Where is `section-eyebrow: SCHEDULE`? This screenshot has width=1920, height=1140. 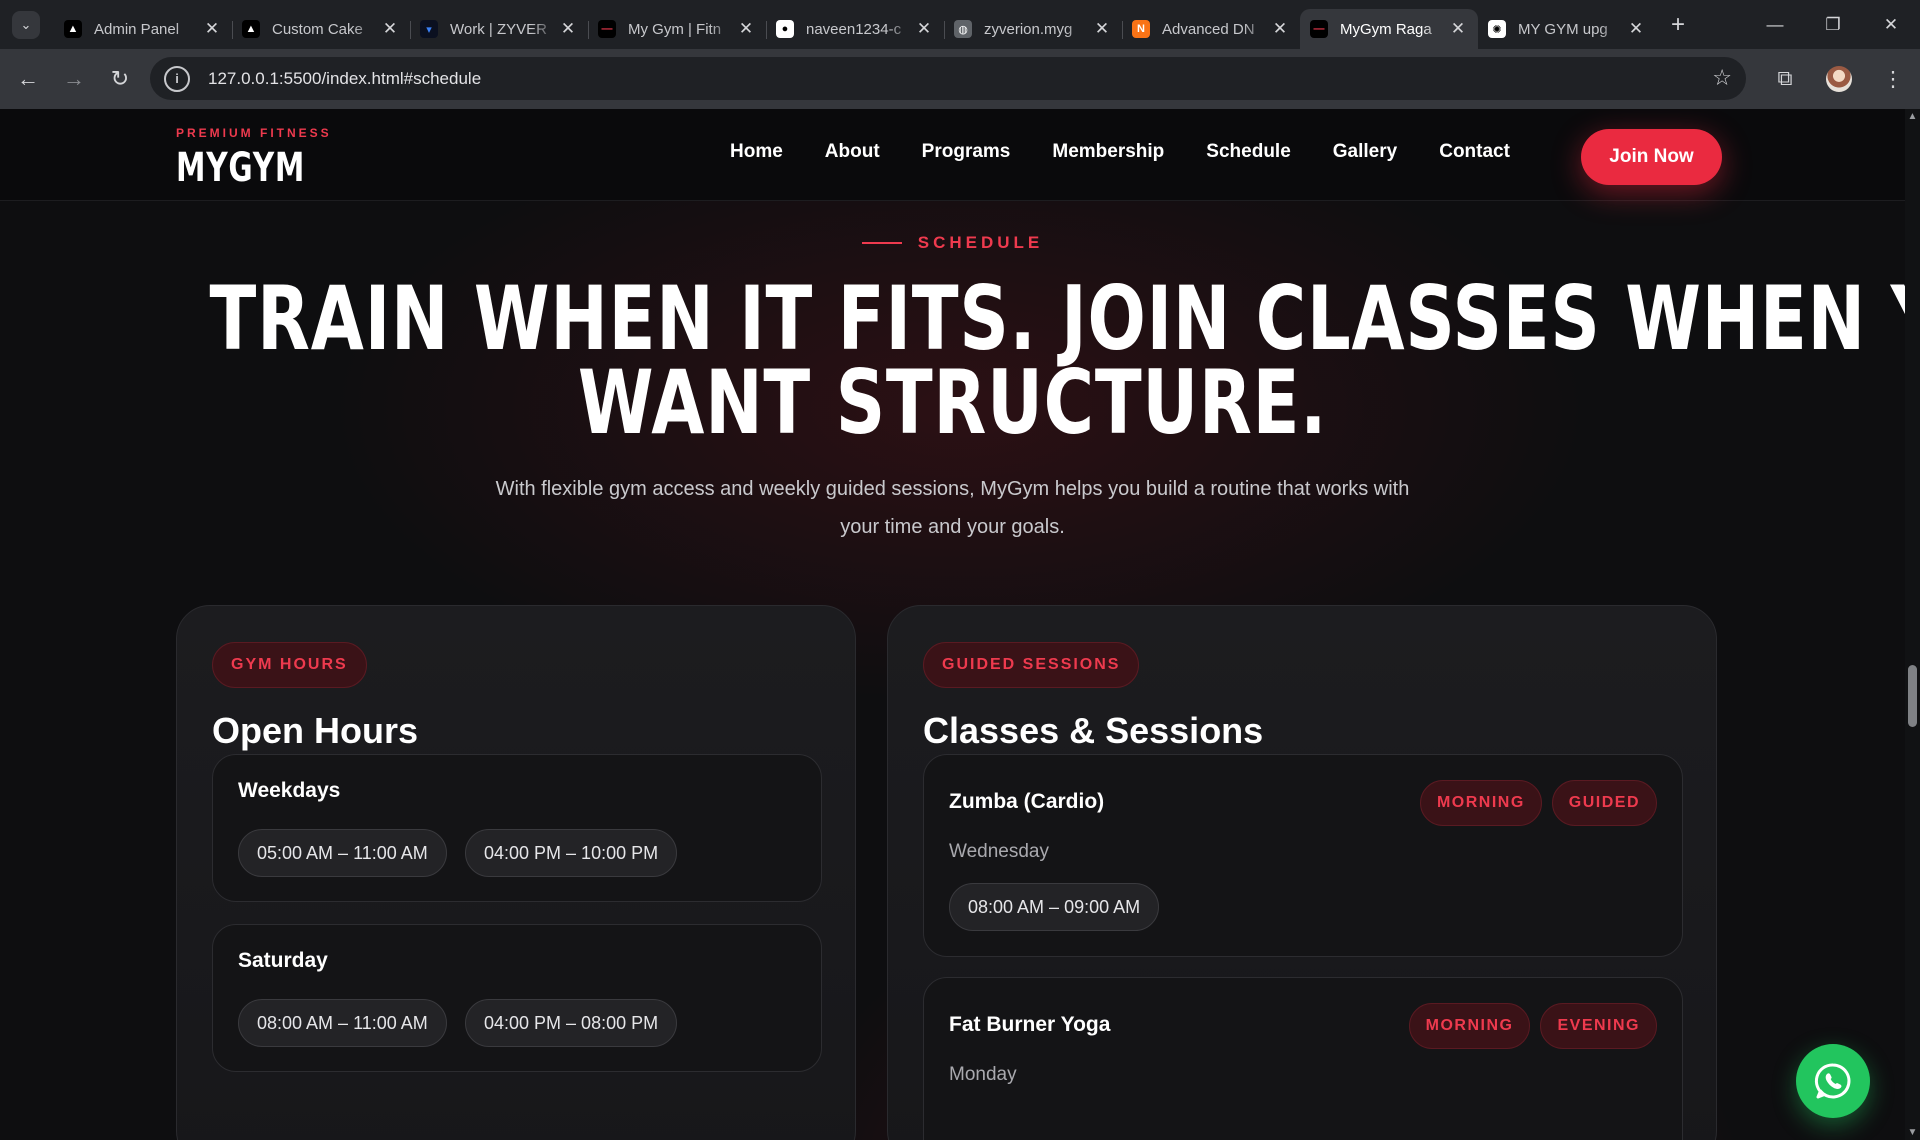 section-eyebrow: SCHEDULE is located at coordinates (952, 243).